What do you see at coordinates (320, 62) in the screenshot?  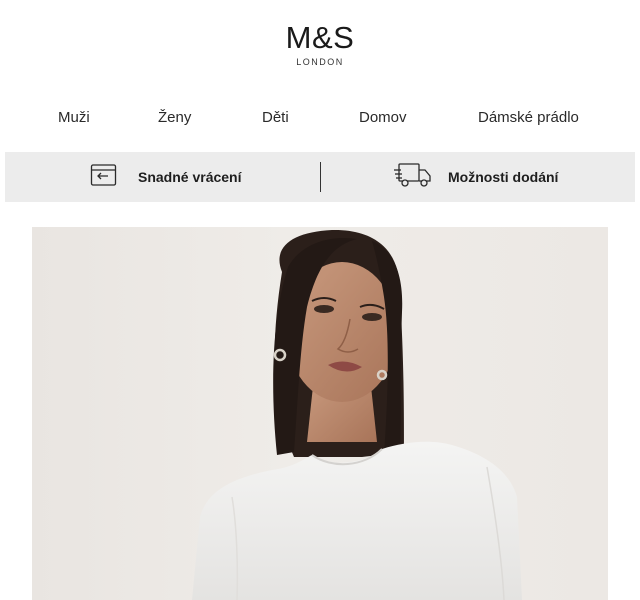 I see `brand-tagline: LONDON` at bounding box center [320, 62].